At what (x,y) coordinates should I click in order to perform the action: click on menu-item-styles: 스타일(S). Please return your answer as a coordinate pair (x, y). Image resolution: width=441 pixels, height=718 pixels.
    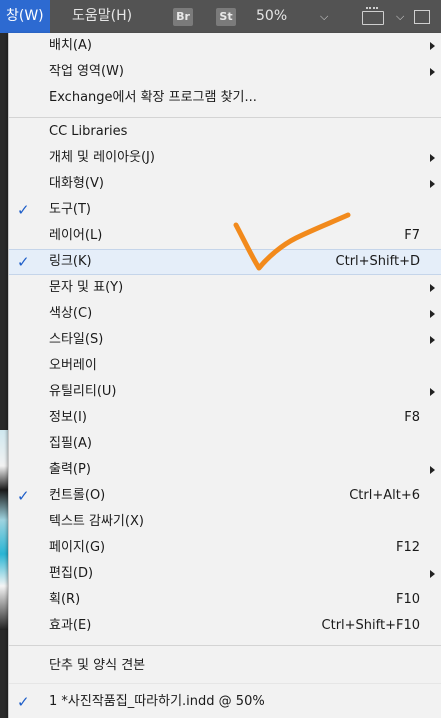
    Looking at the image, I should click on (225, 340).